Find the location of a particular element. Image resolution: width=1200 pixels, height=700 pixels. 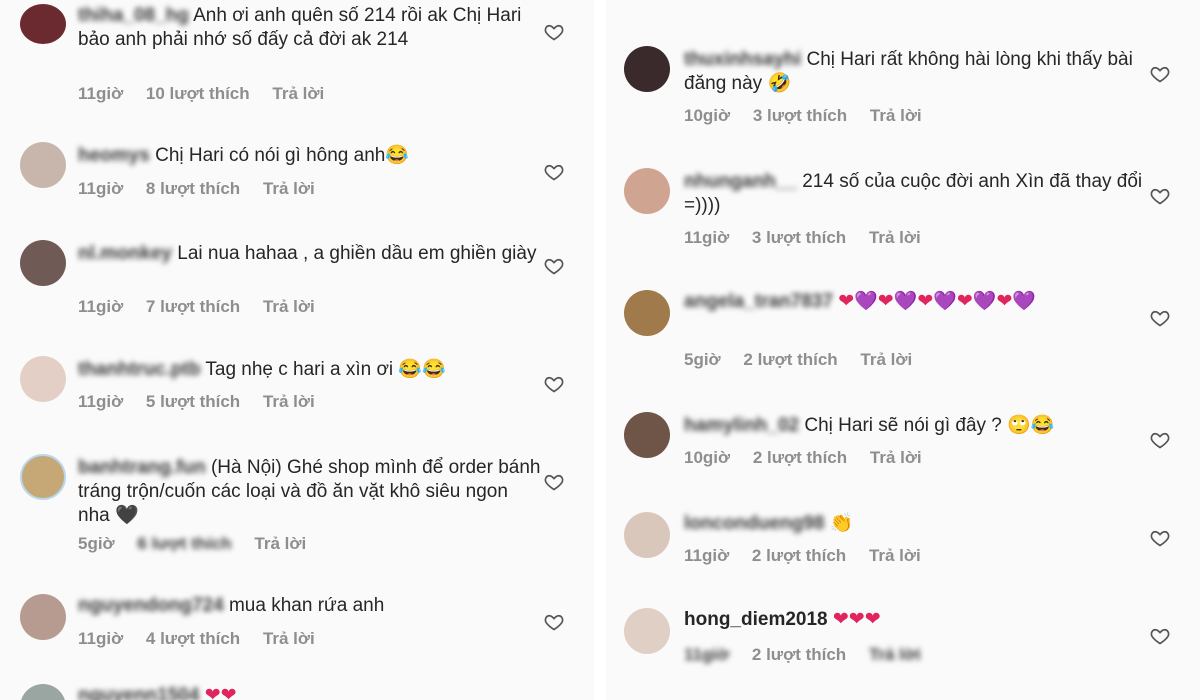

comment-username: thuxinhsayhi is located at coordinates (742, 59).